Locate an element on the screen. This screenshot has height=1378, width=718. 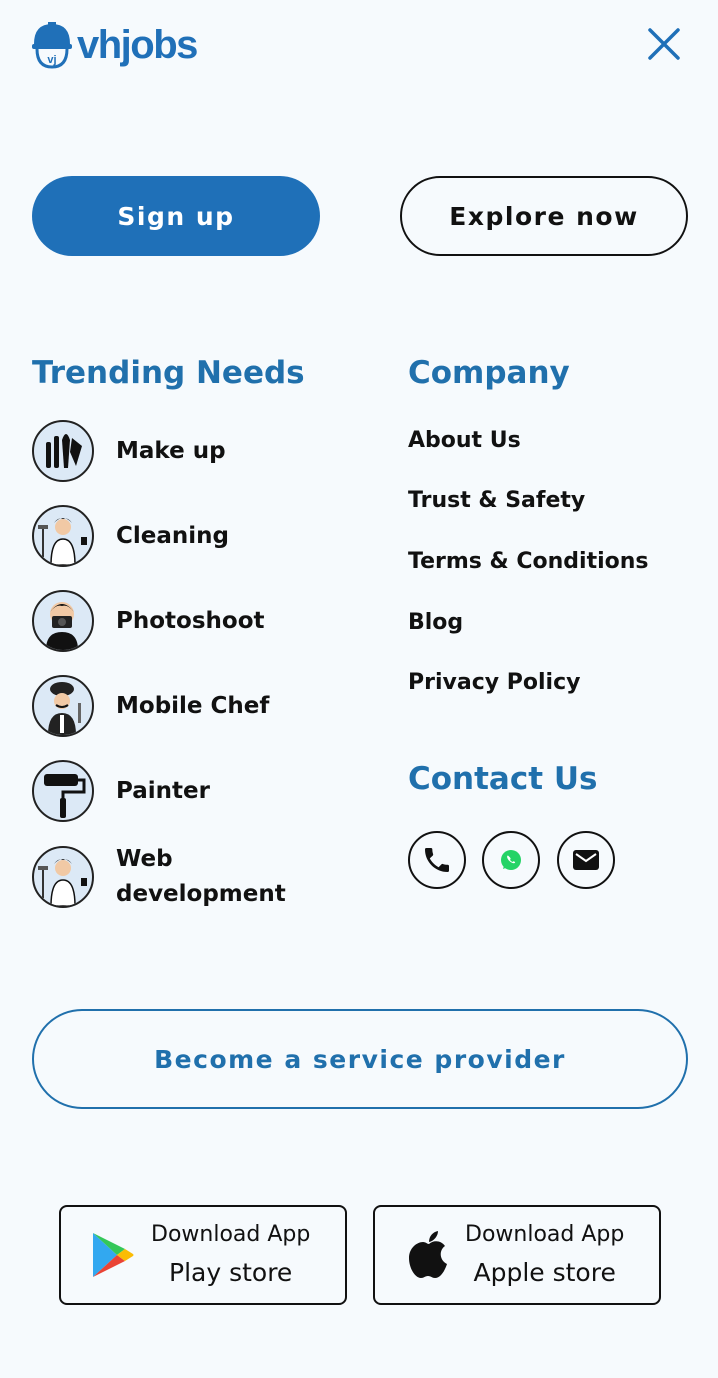
whatsapp-icon is located at coordinates (511, 860).